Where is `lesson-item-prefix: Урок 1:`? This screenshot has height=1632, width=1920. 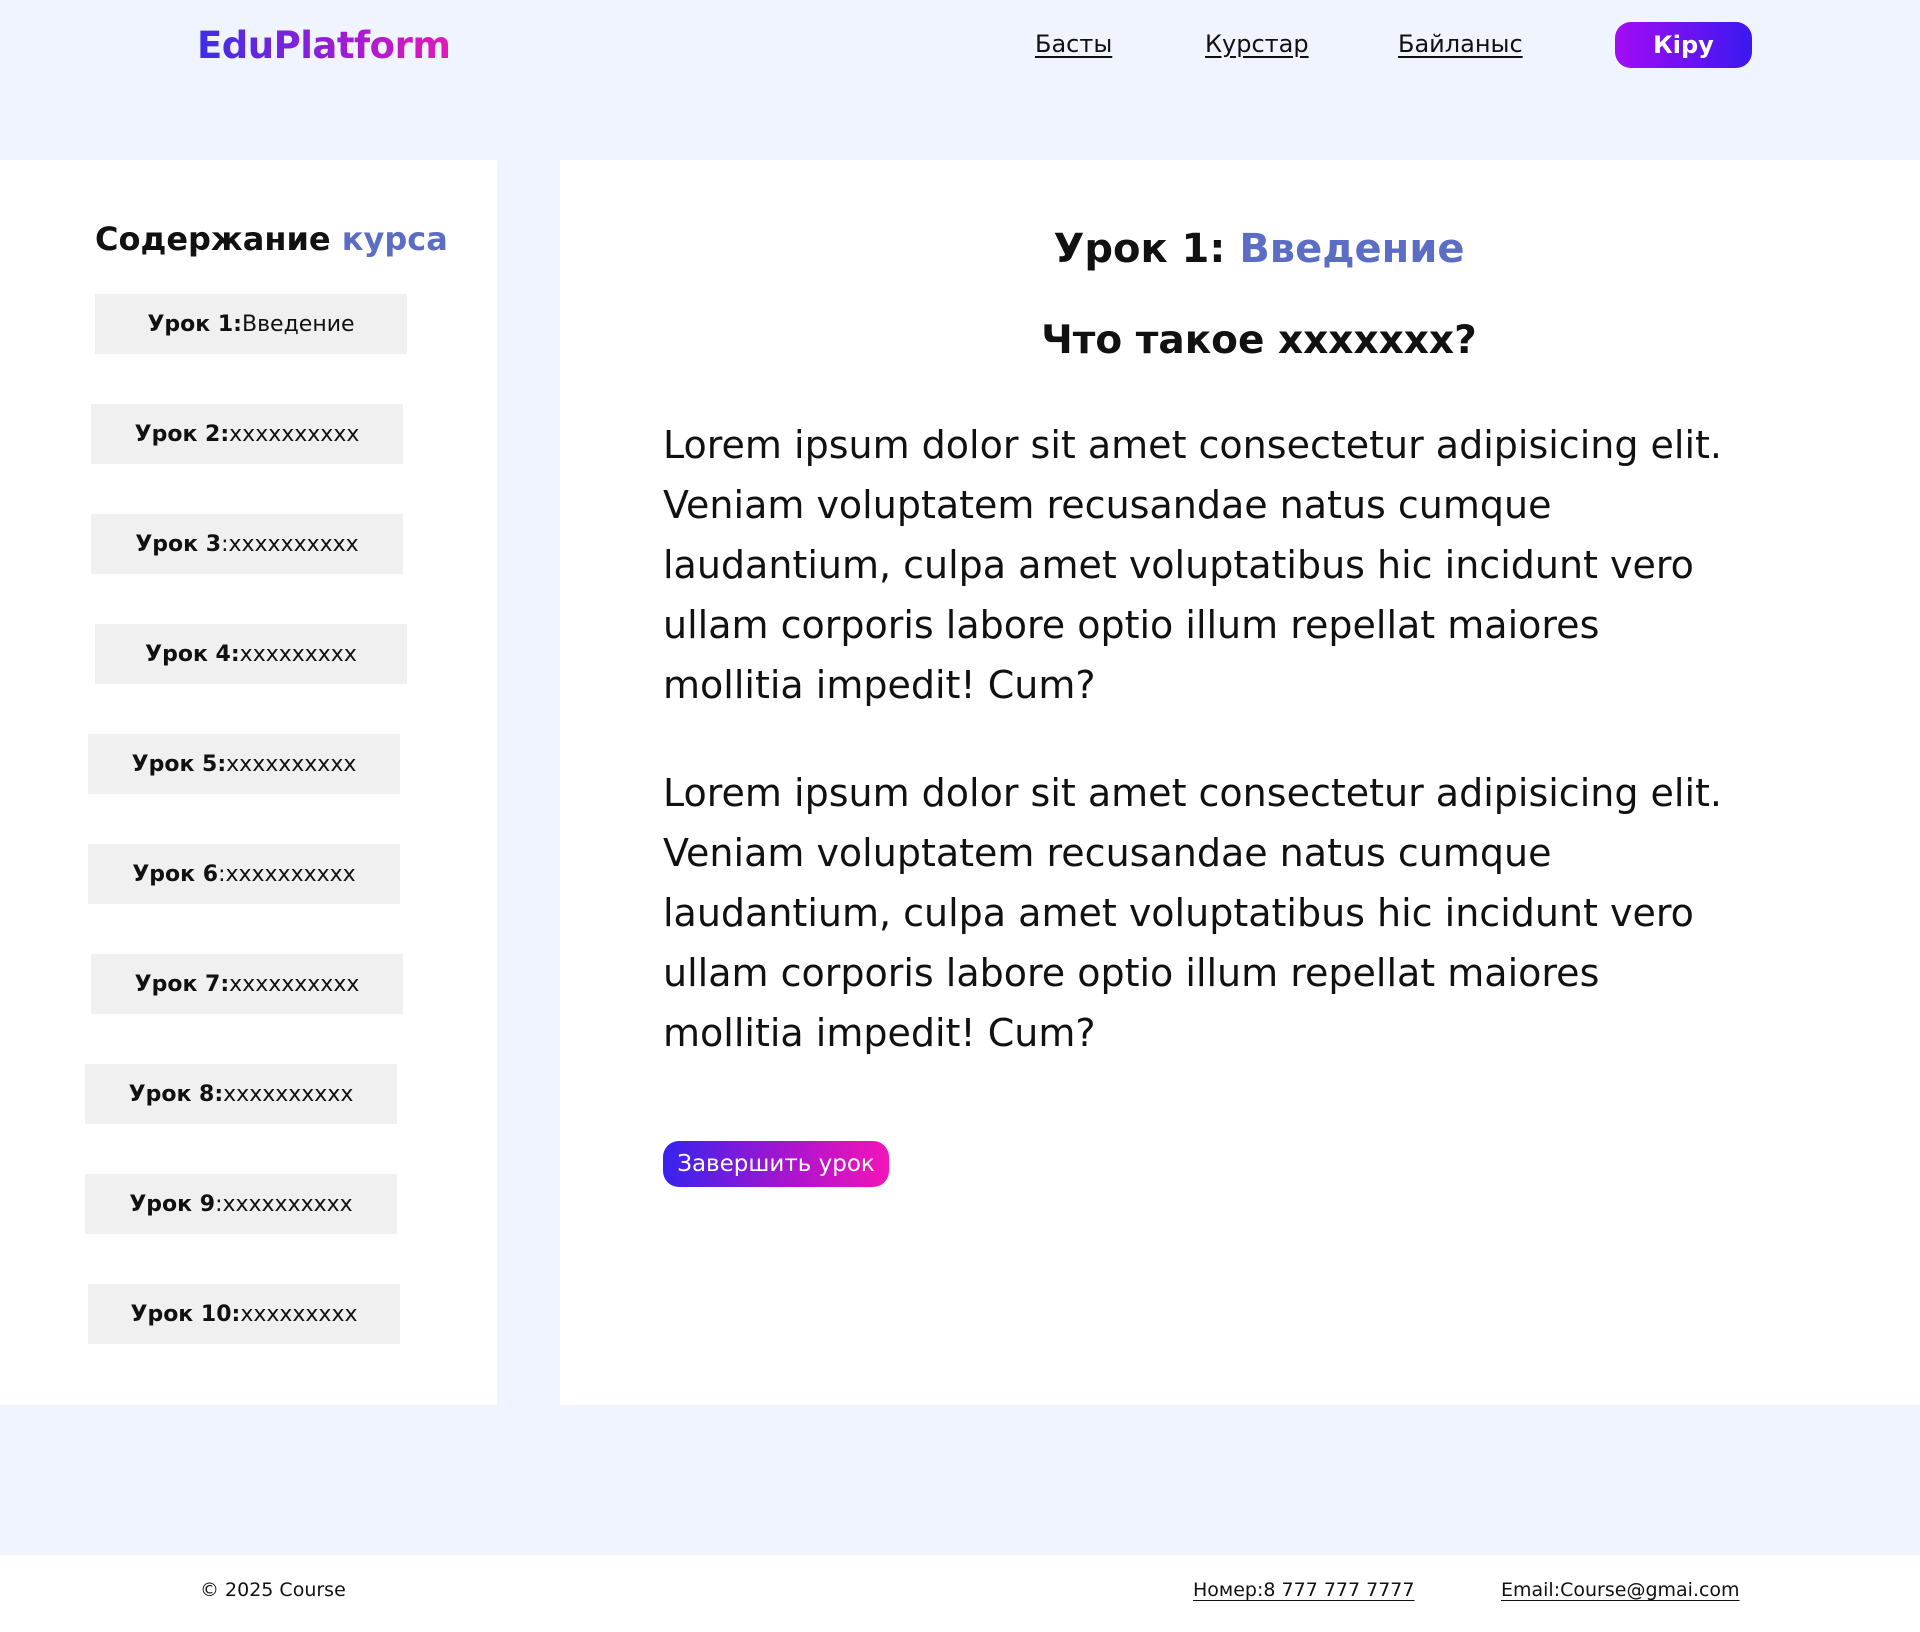
lesson-item-prefix: Урок 1: is located at coordinates (194, 324).